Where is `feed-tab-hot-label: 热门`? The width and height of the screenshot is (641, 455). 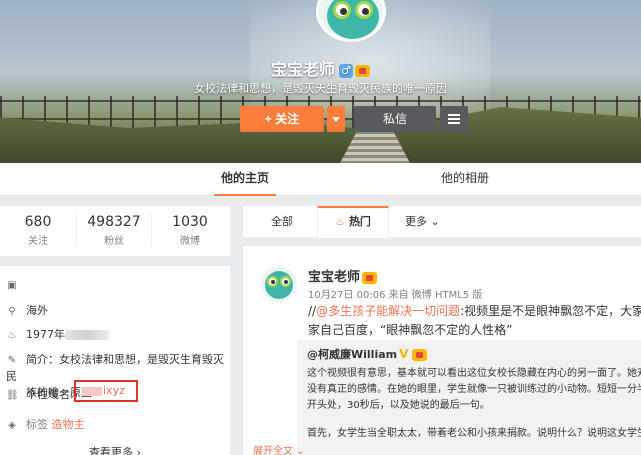 feed-tab-hot-label: 热门 is located at coordinates (359, 221).